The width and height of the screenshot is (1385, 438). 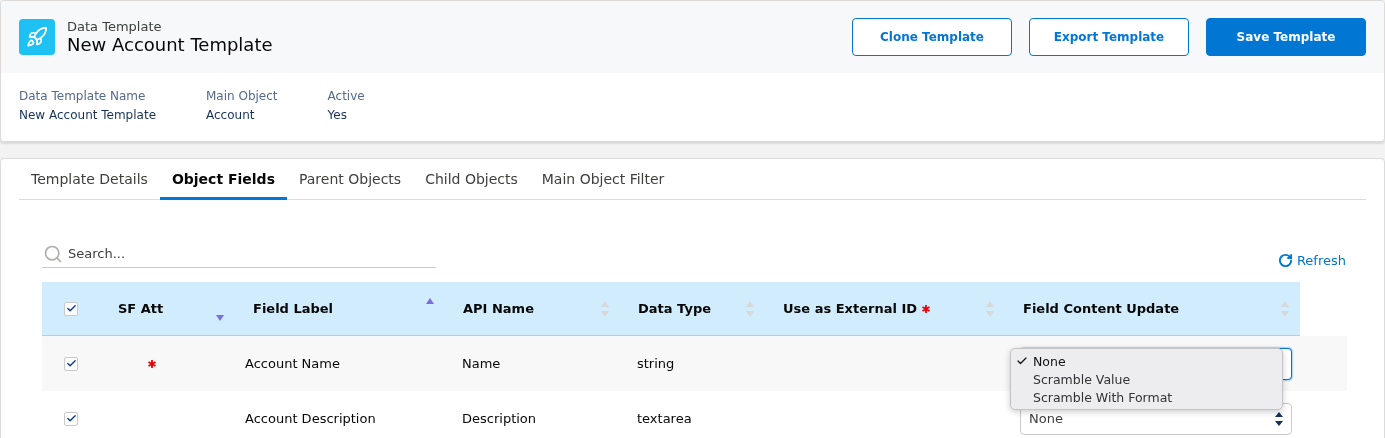 I want to click on tab: Child Objects, so click(x=471, y=179).